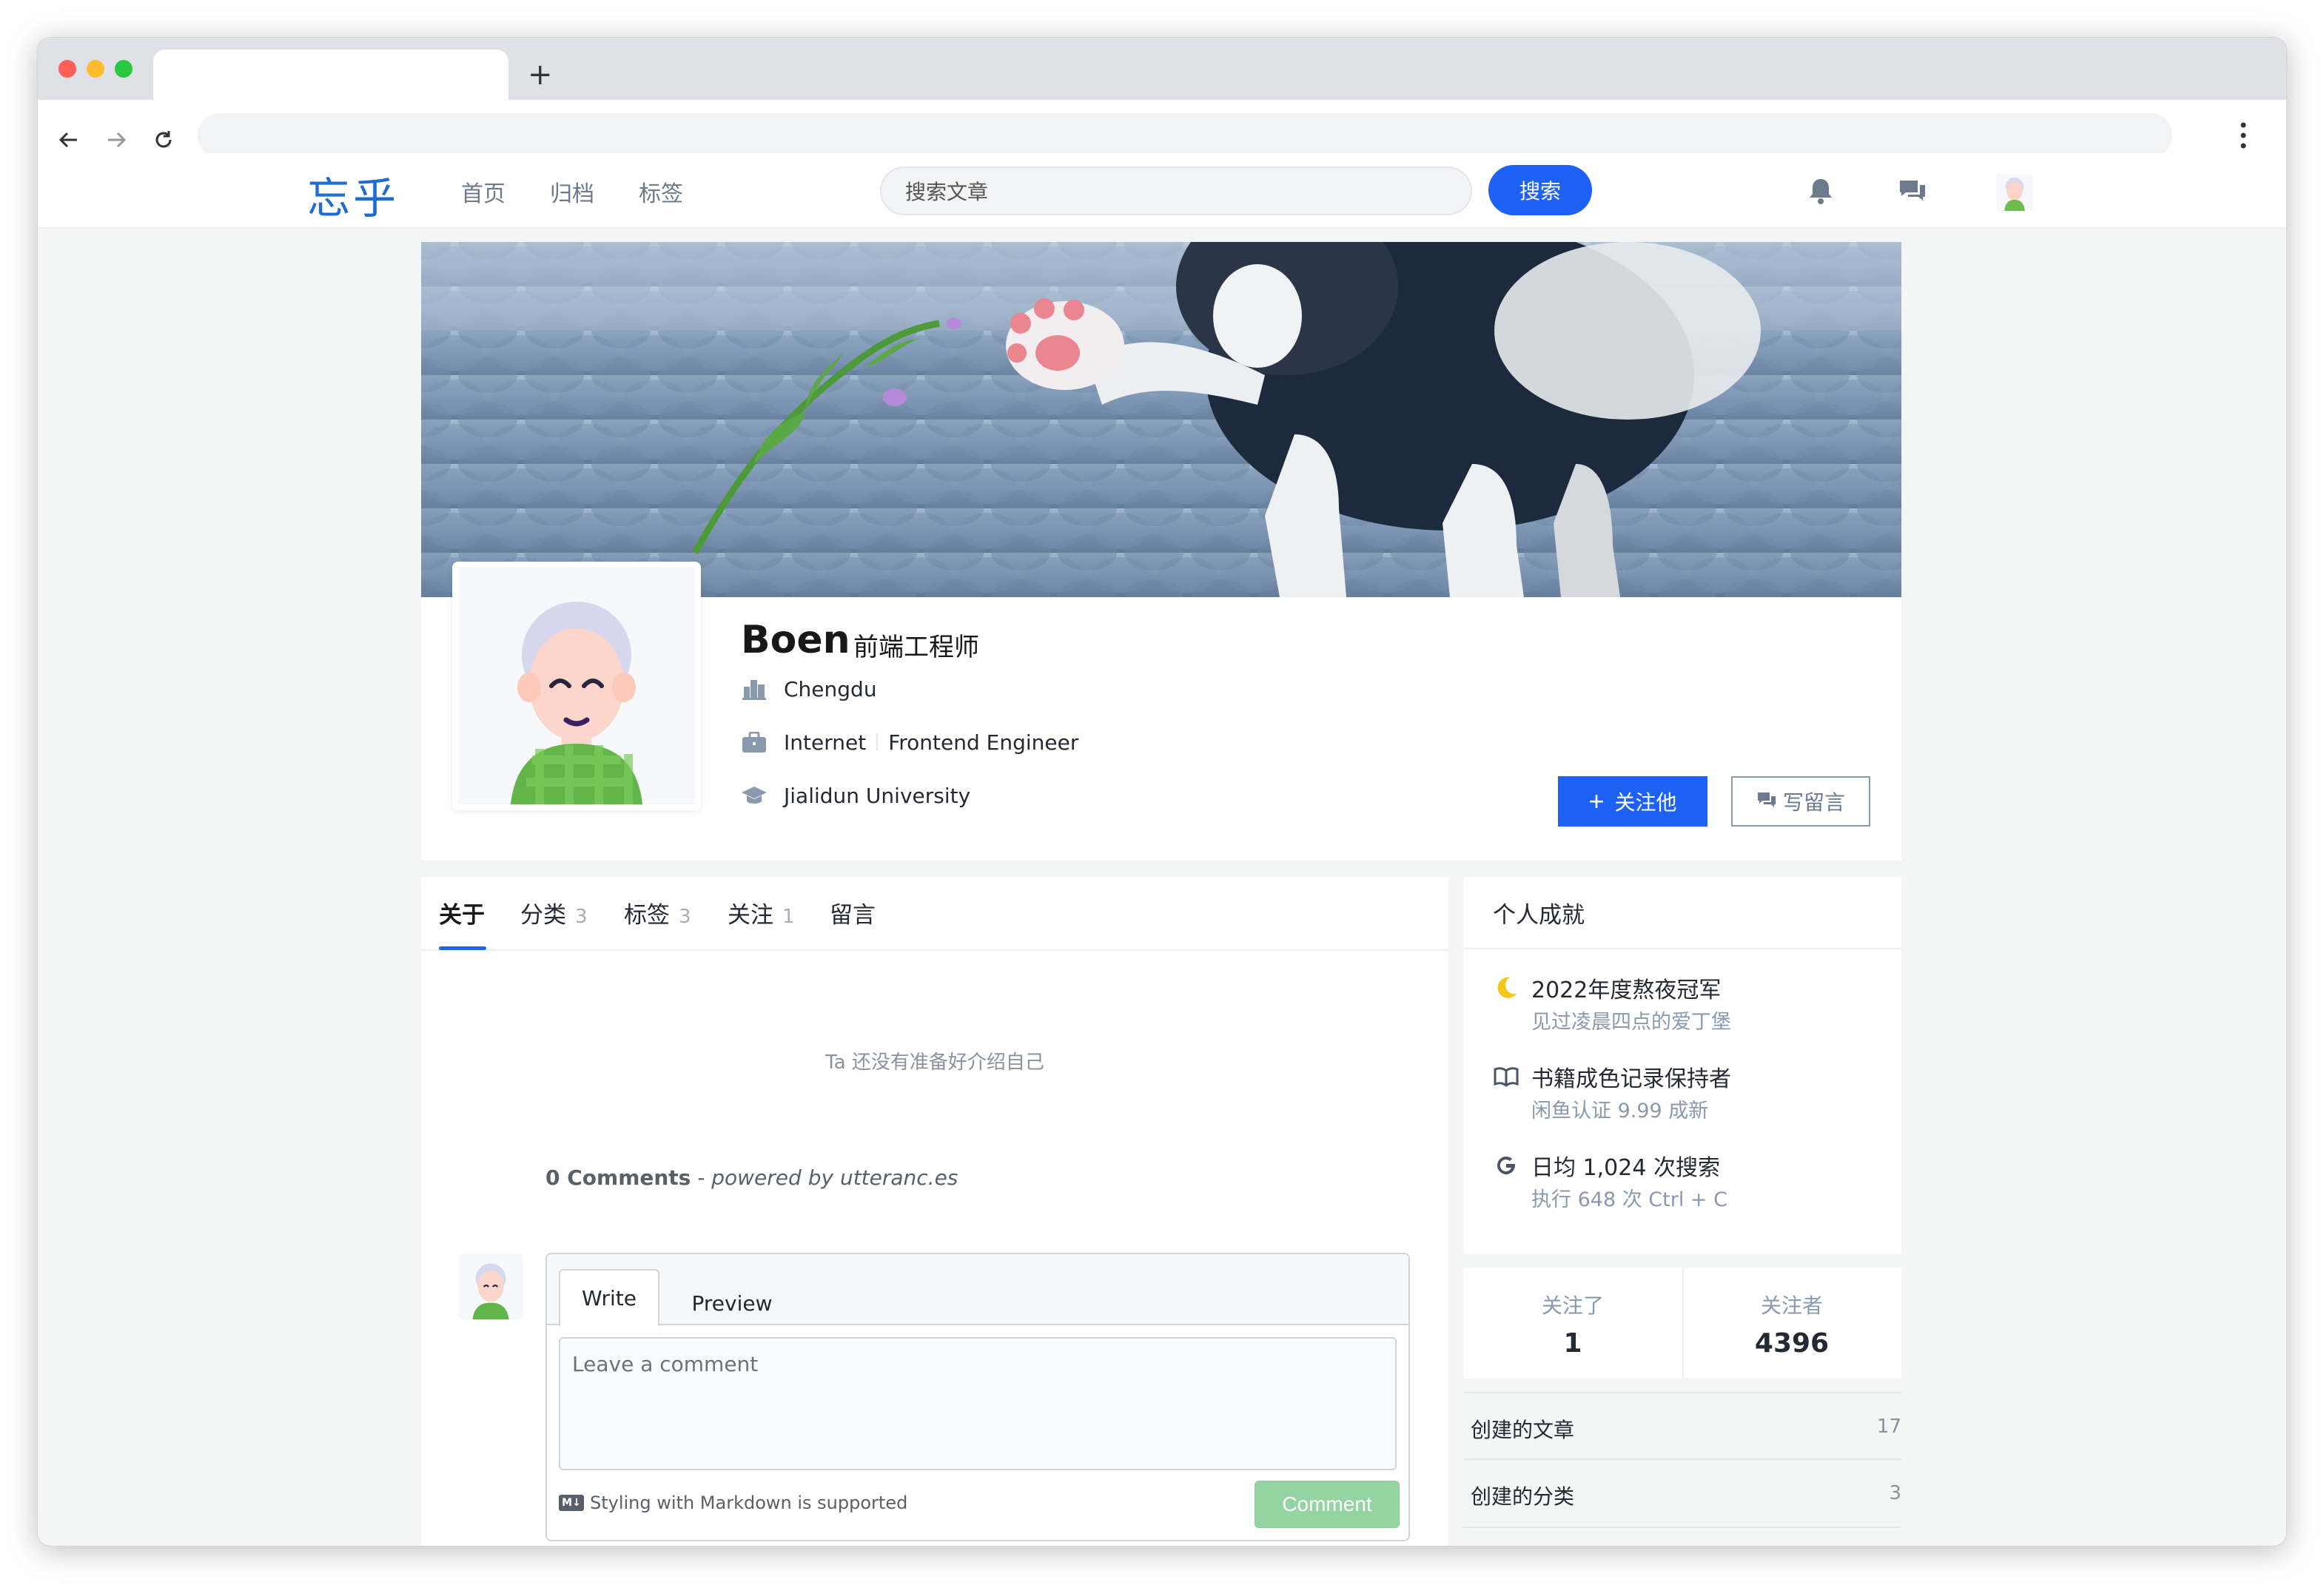 The width and height of the screenshot is (2324, 1585). Describe the element at coordinates (462, 948) in the screenshot. I see `active-tab-indicator` at that location.